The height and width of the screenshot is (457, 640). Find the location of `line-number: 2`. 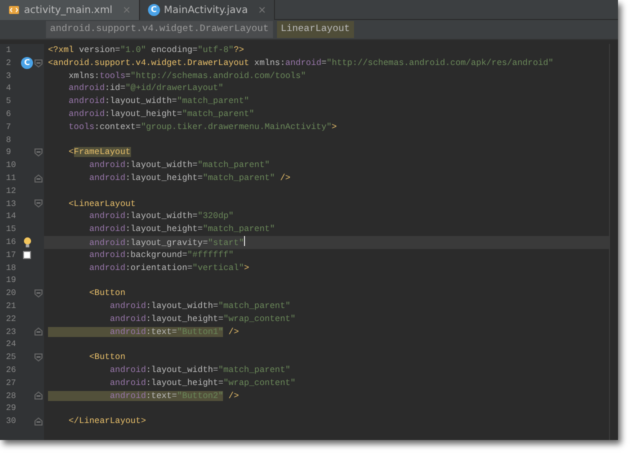

line-number: 2 is located at coordinates (8, 63).